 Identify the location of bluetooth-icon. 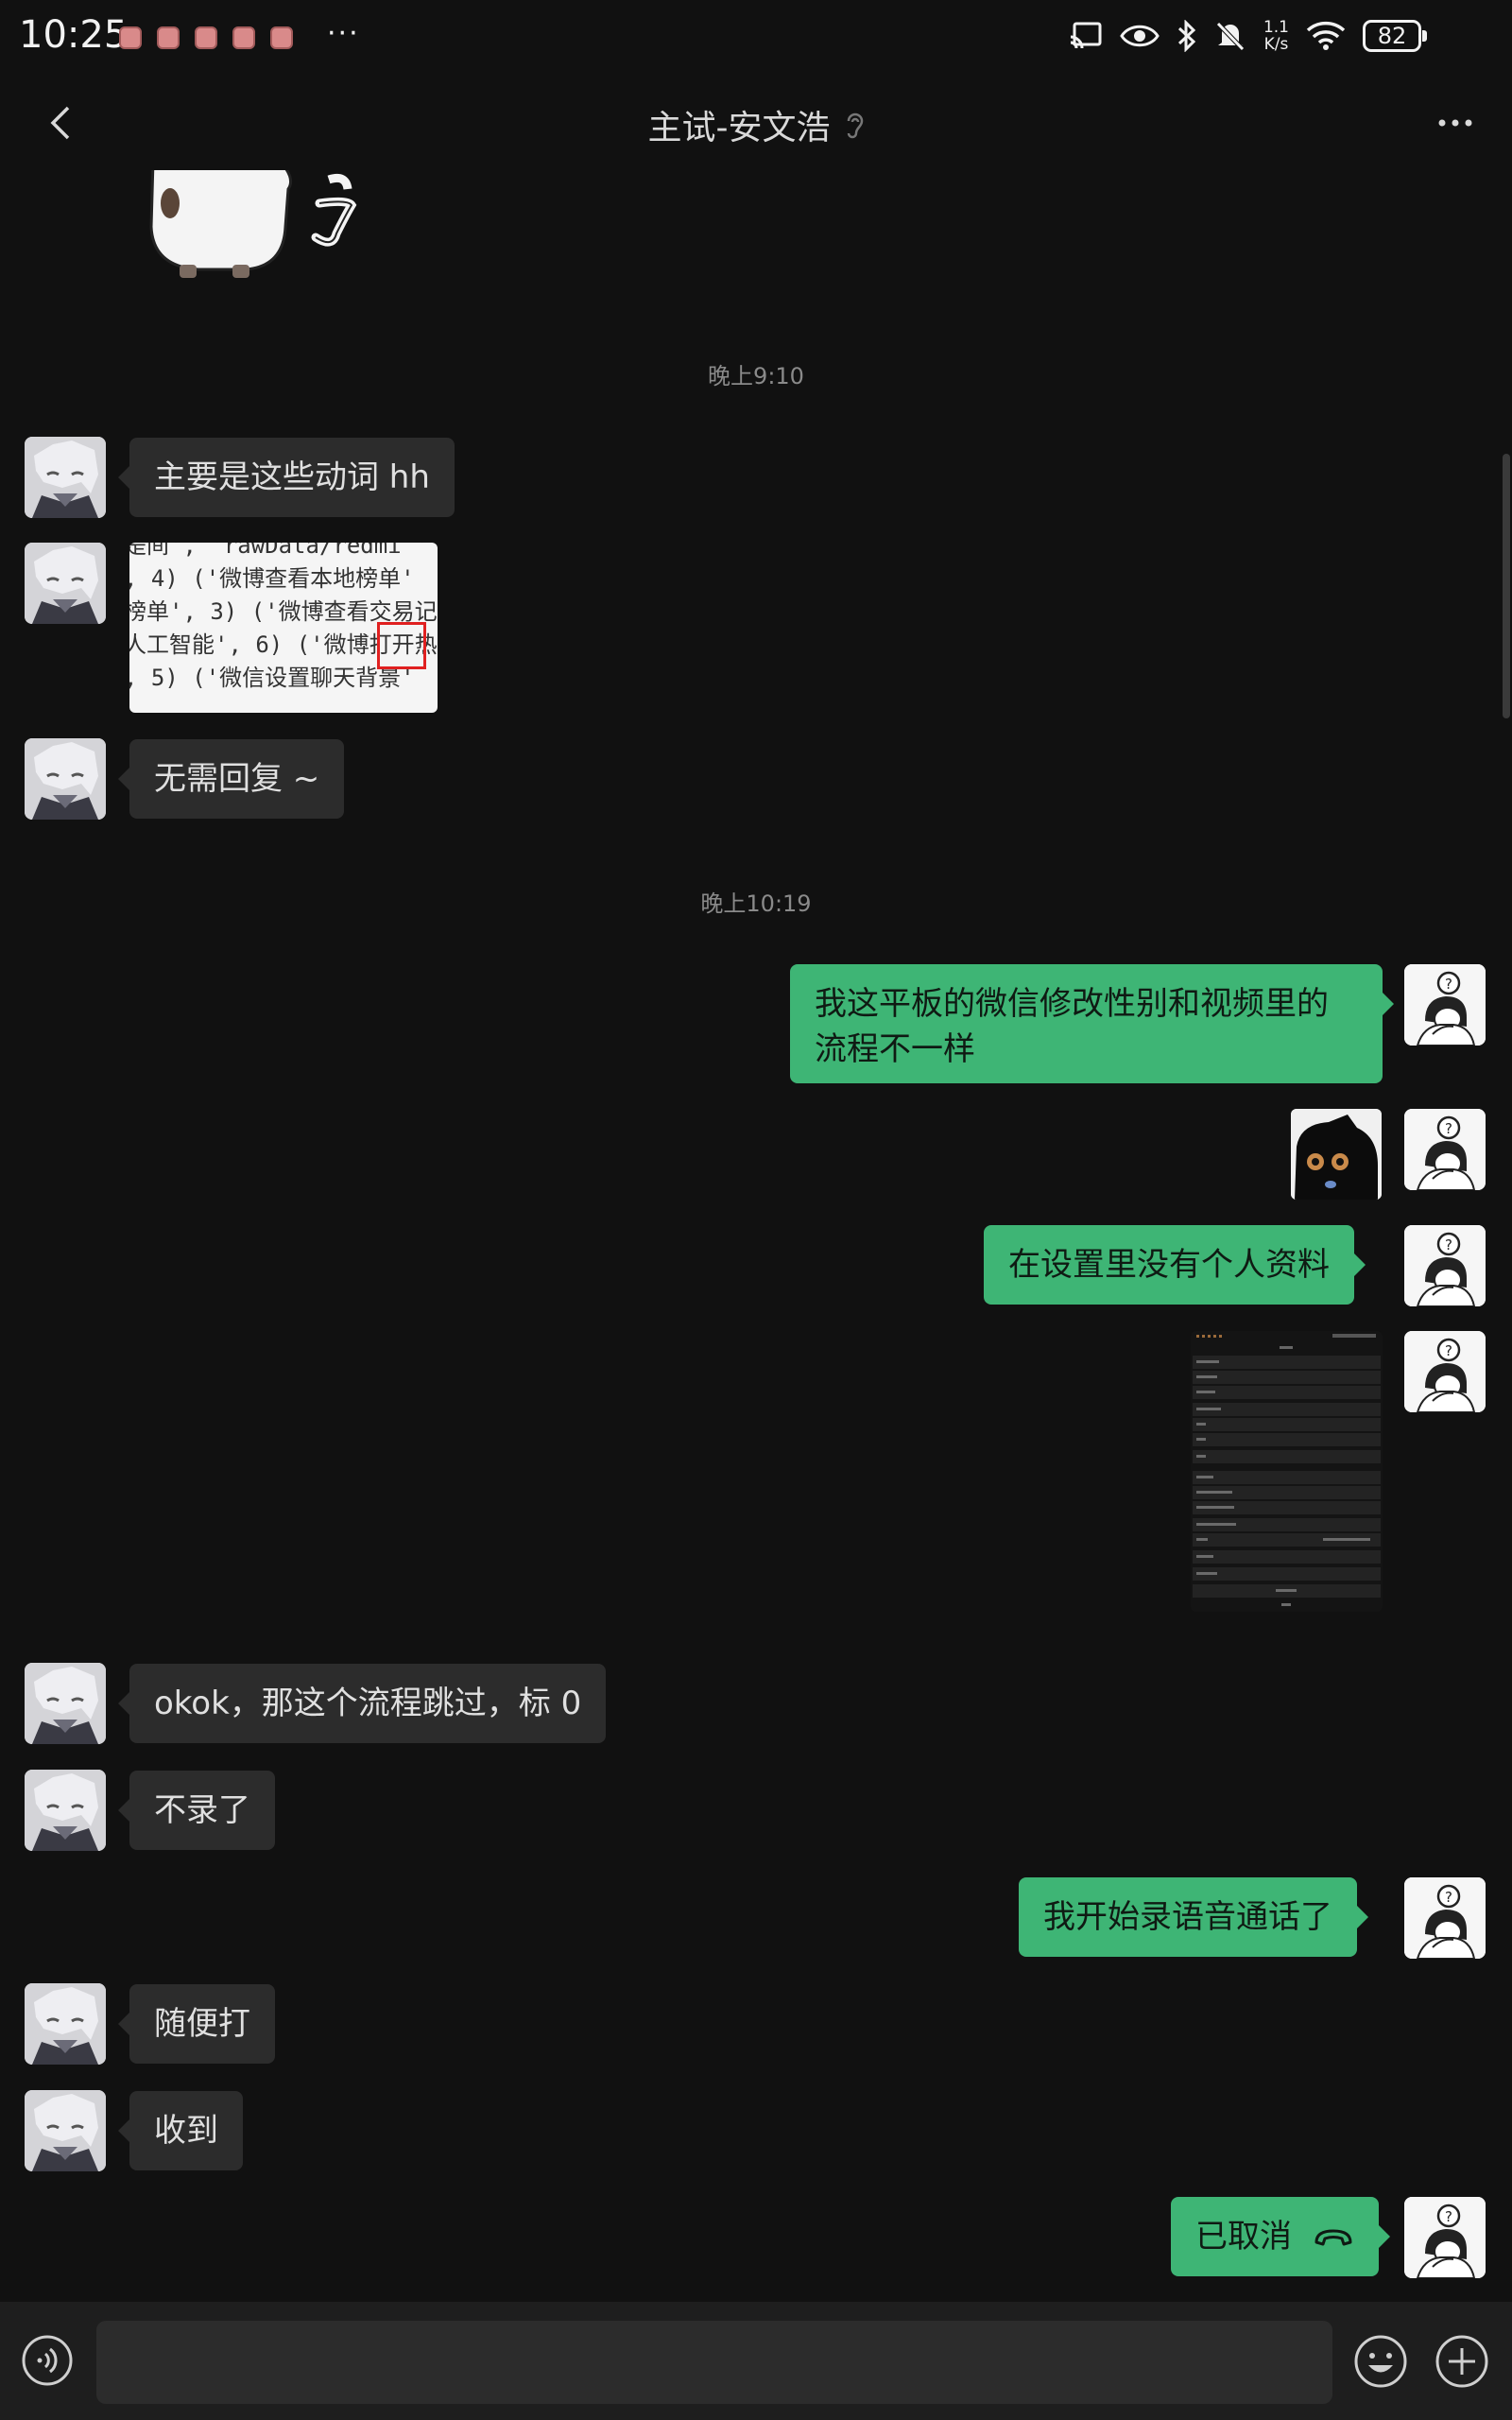
(1186, 36).